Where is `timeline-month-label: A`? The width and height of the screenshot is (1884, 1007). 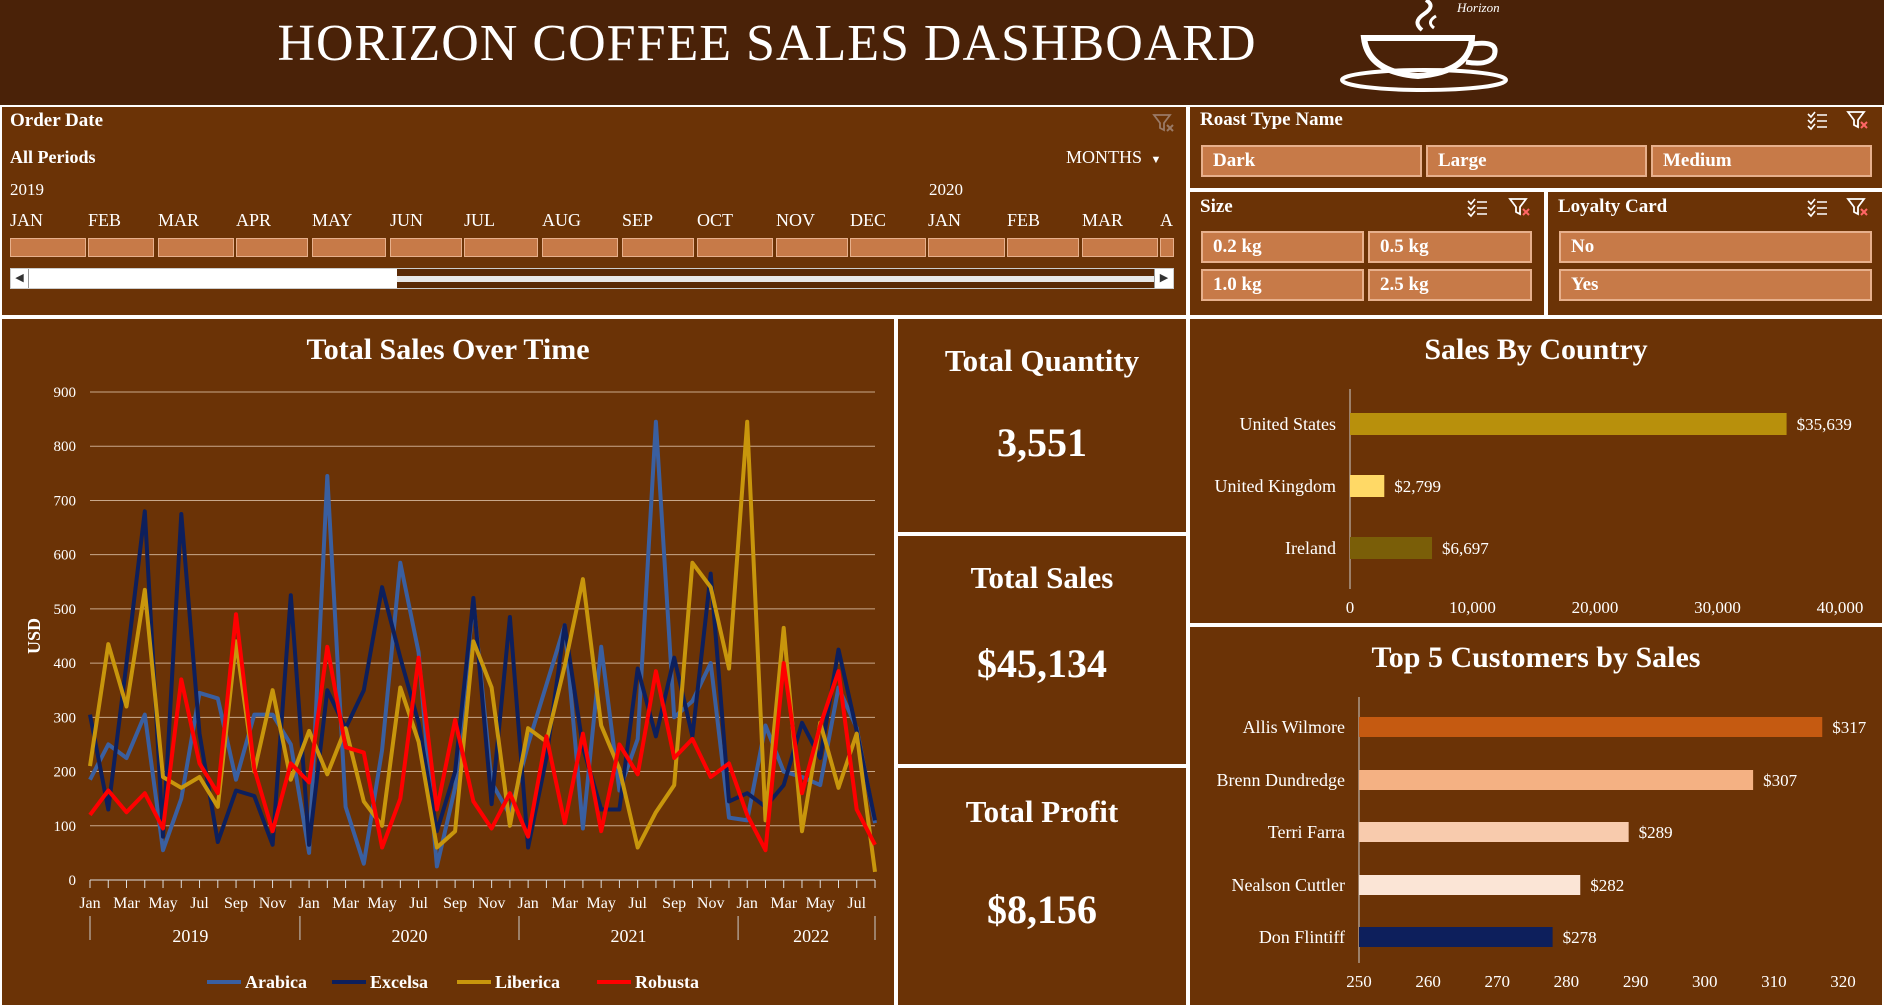 timeline-month-label: A is located at coordinates (1166, 220).